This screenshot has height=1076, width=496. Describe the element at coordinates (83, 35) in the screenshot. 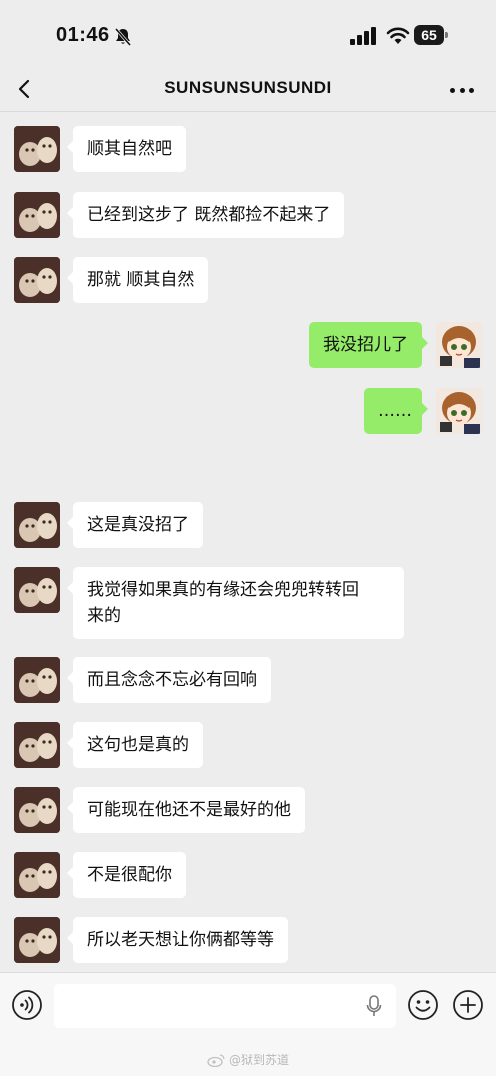

I see `status-time: 01:46` at that location.